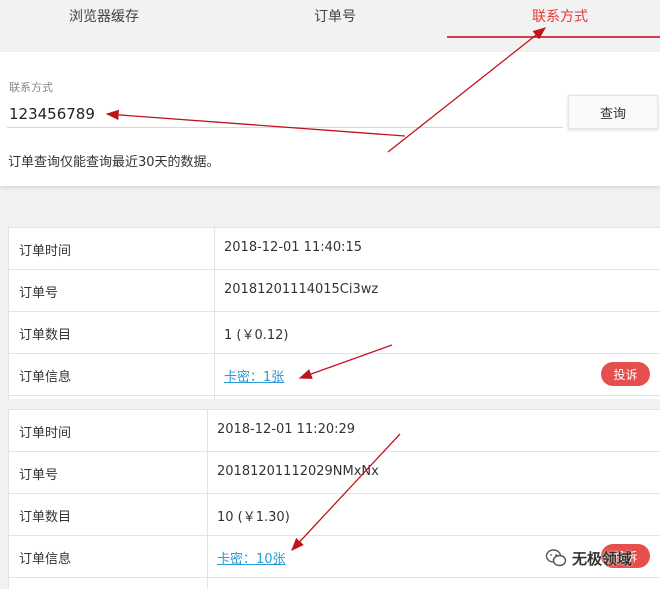 This screenshot has width=660, height=589. What do you see at coordinates (556, 558) in the screenshot?
I see `wechat-icon` at bounding box center [556, 558].